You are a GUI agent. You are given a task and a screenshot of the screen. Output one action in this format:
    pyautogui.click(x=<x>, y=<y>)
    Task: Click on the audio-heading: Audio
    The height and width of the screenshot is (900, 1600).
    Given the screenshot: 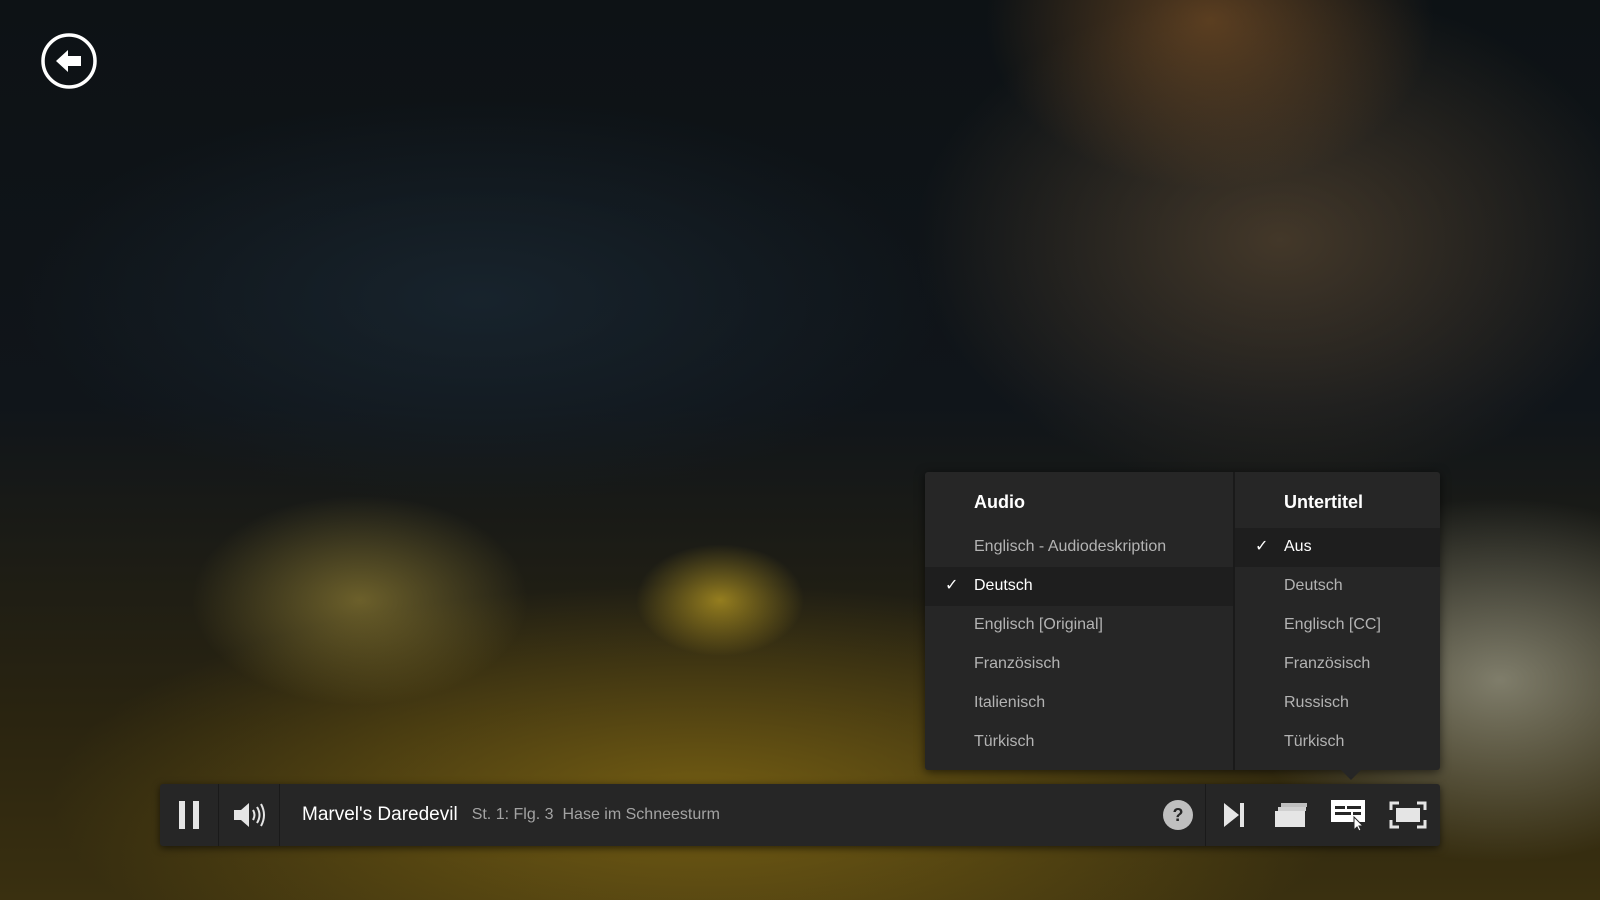 What is the action you would take?
    pyautogui.click(x=999, y=502)
    